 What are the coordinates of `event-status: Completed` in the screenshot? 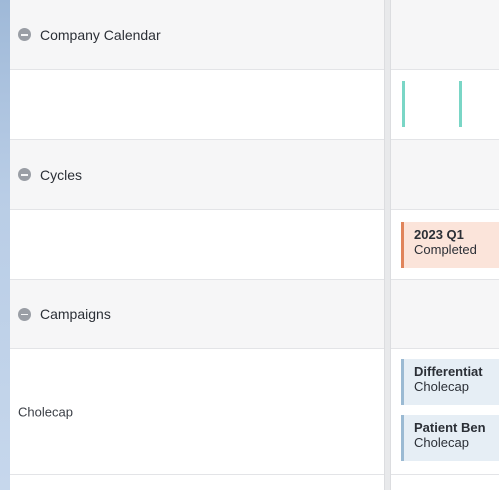 It's located at (445, 249).